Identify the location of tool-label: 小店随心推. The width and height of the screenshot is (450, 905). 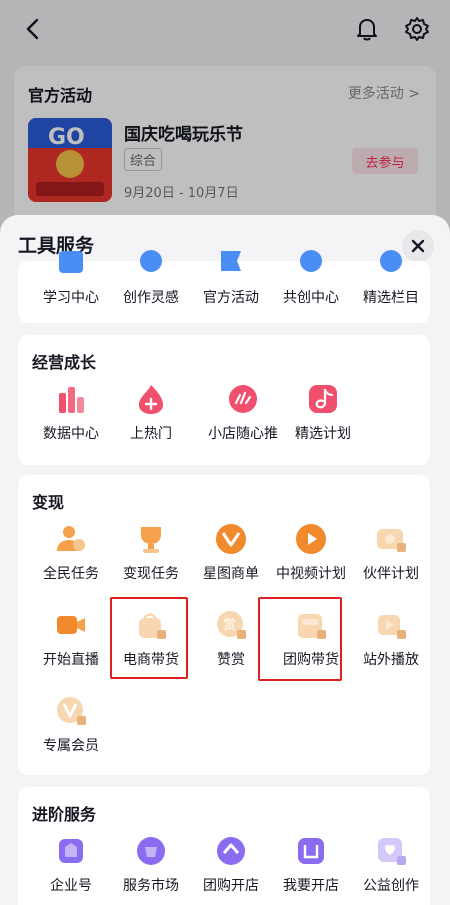
(243, 434).